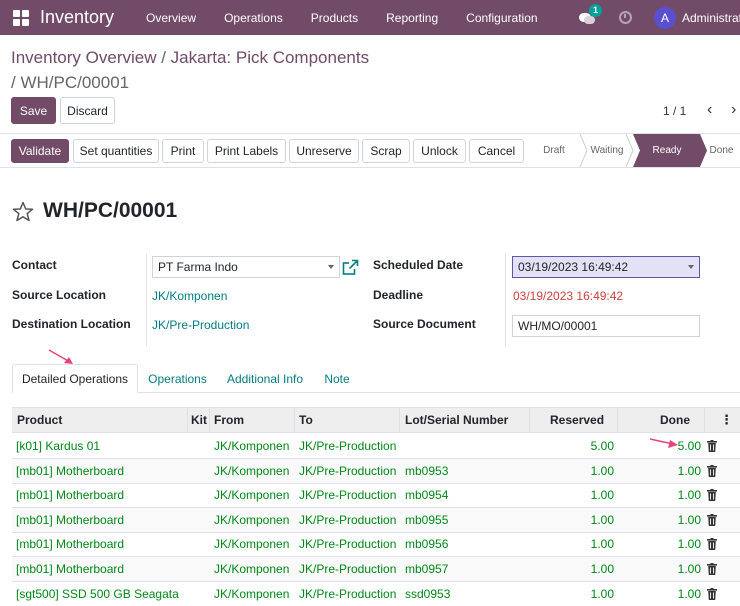 This screenshot has width=740, height=606. Describe the element at coordinates (426, 471) in the screenshot. I see `lot-cell: mb0953` at that location.